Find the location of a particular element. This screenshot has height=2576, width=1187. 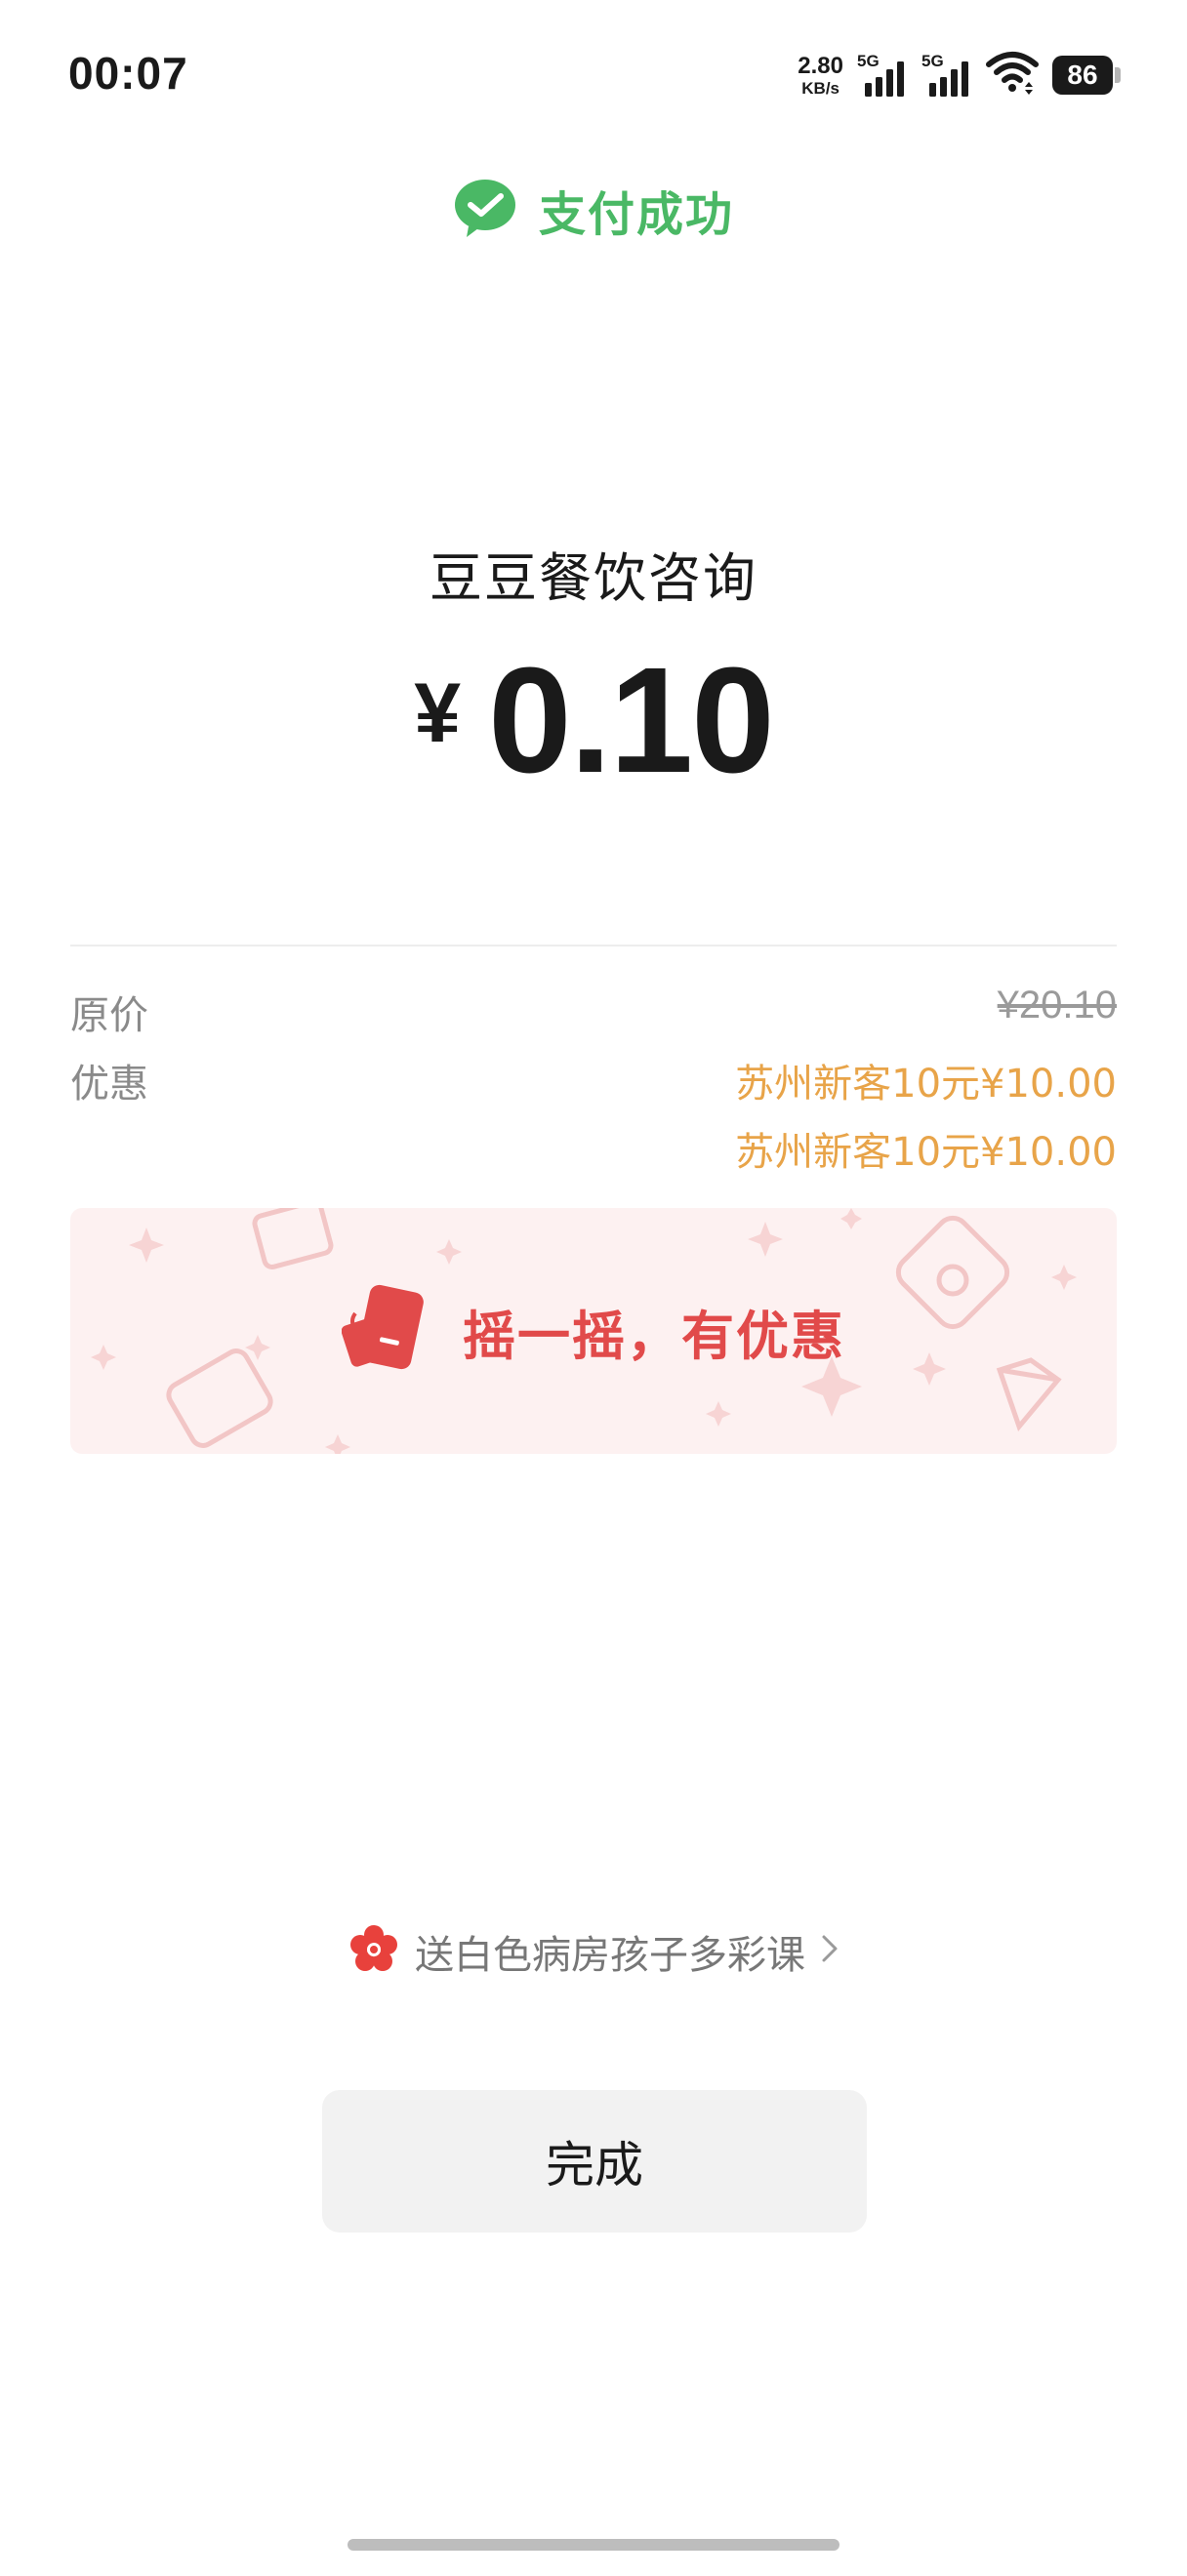

signal-icon-2: 5G is located at coordinates (946, 75).